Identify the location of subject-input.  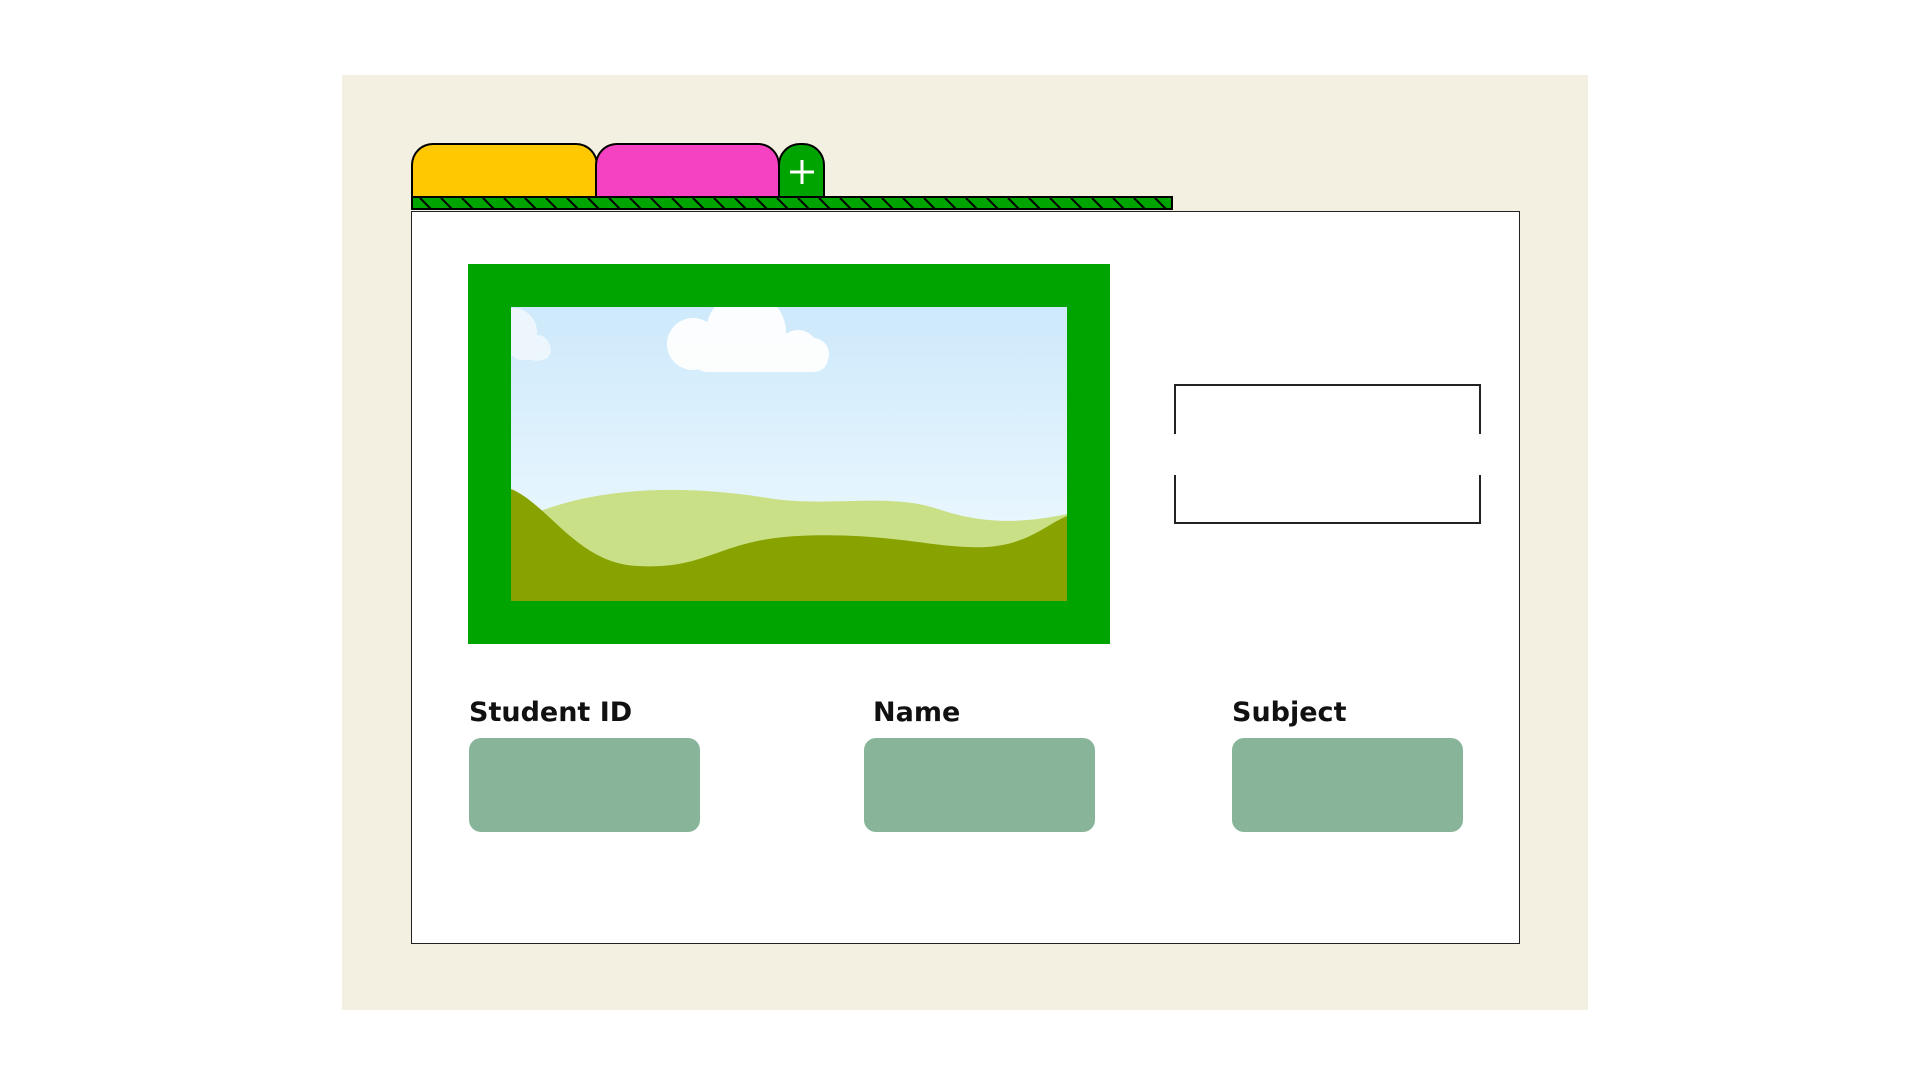
(1347, 785).